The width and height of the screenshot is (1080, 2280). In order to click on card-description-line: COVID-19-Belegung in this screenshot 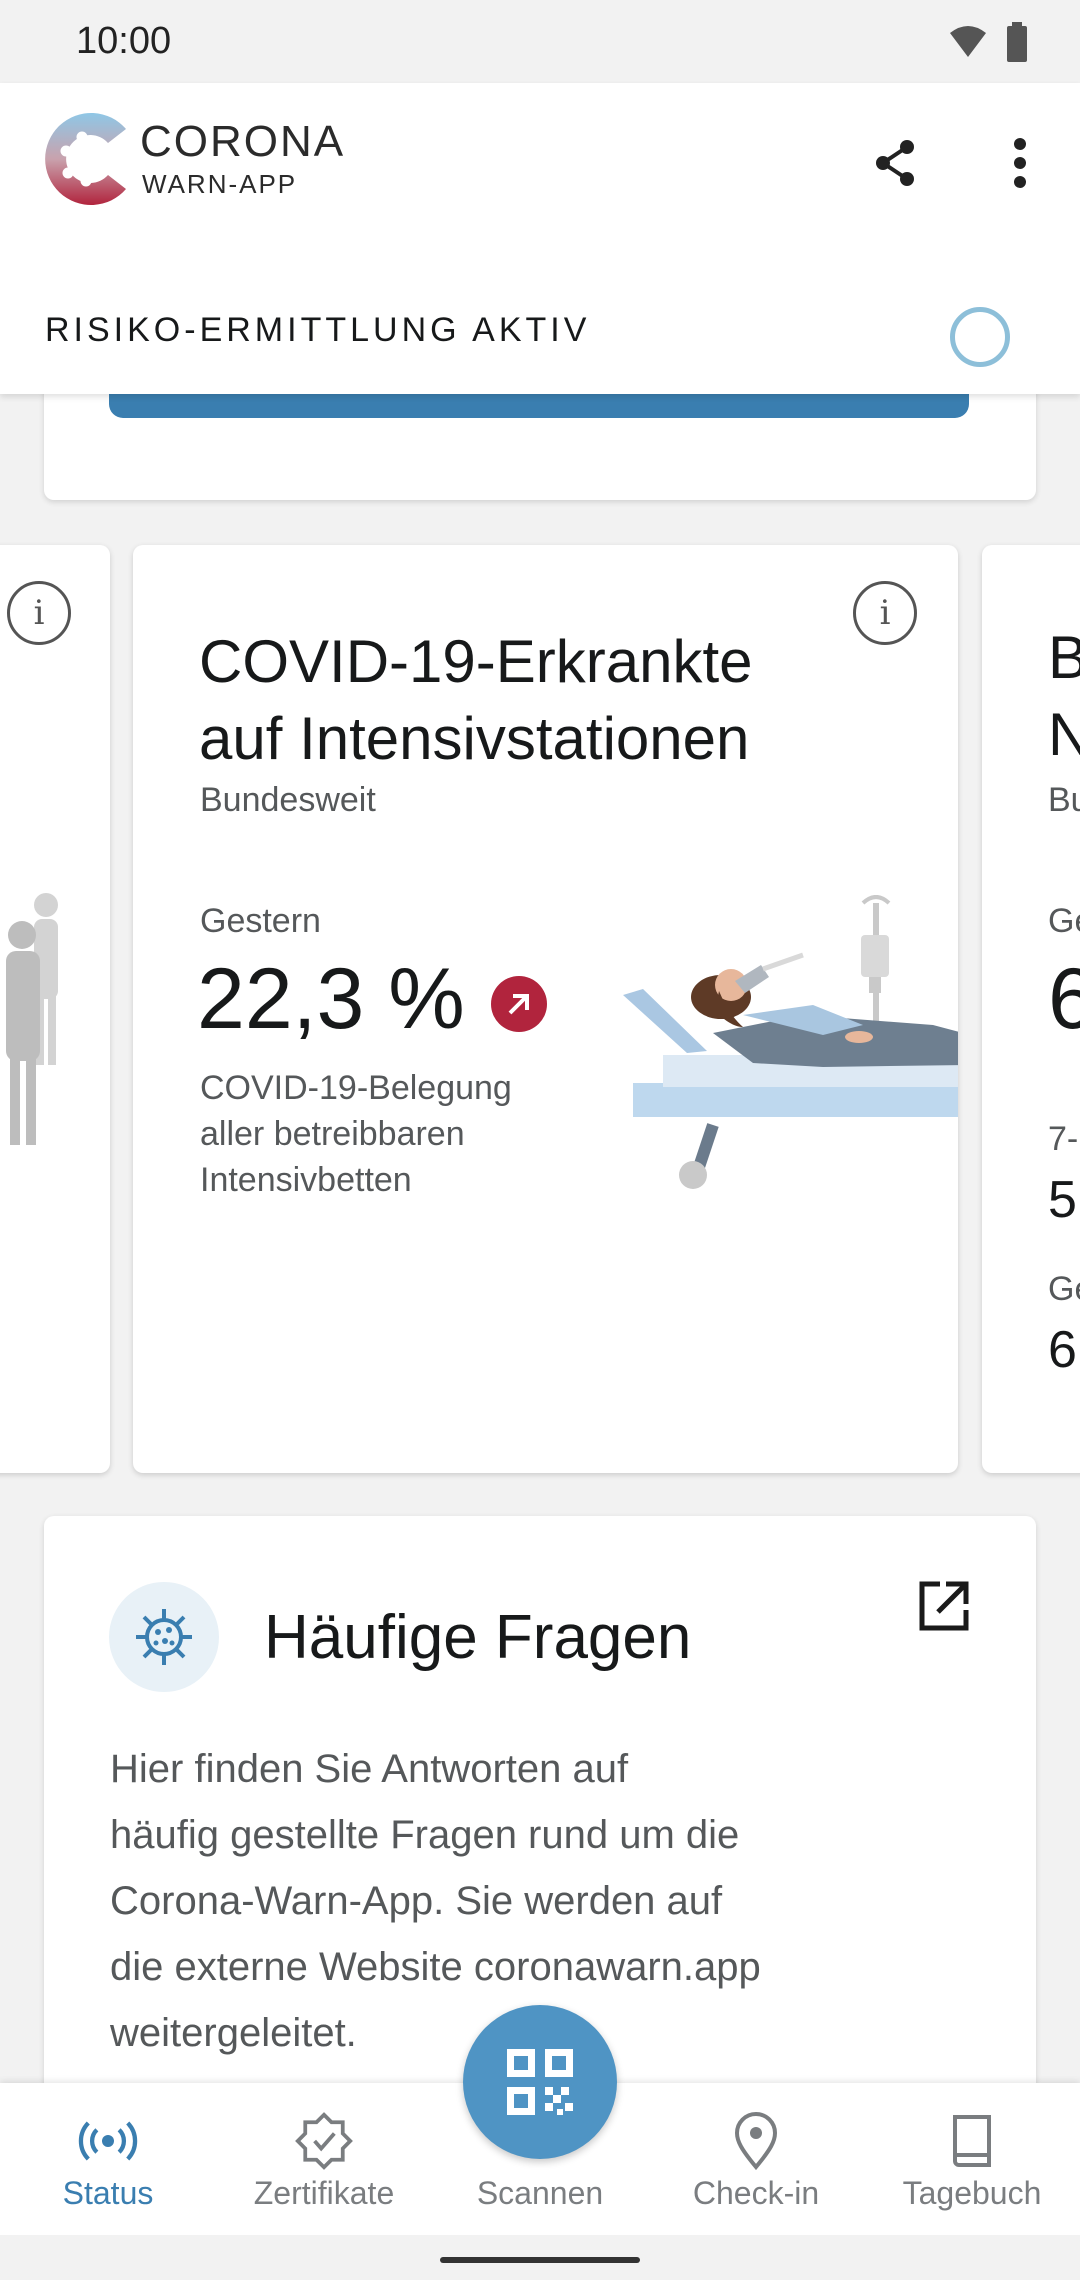, I will do `click(356, 1088)`.